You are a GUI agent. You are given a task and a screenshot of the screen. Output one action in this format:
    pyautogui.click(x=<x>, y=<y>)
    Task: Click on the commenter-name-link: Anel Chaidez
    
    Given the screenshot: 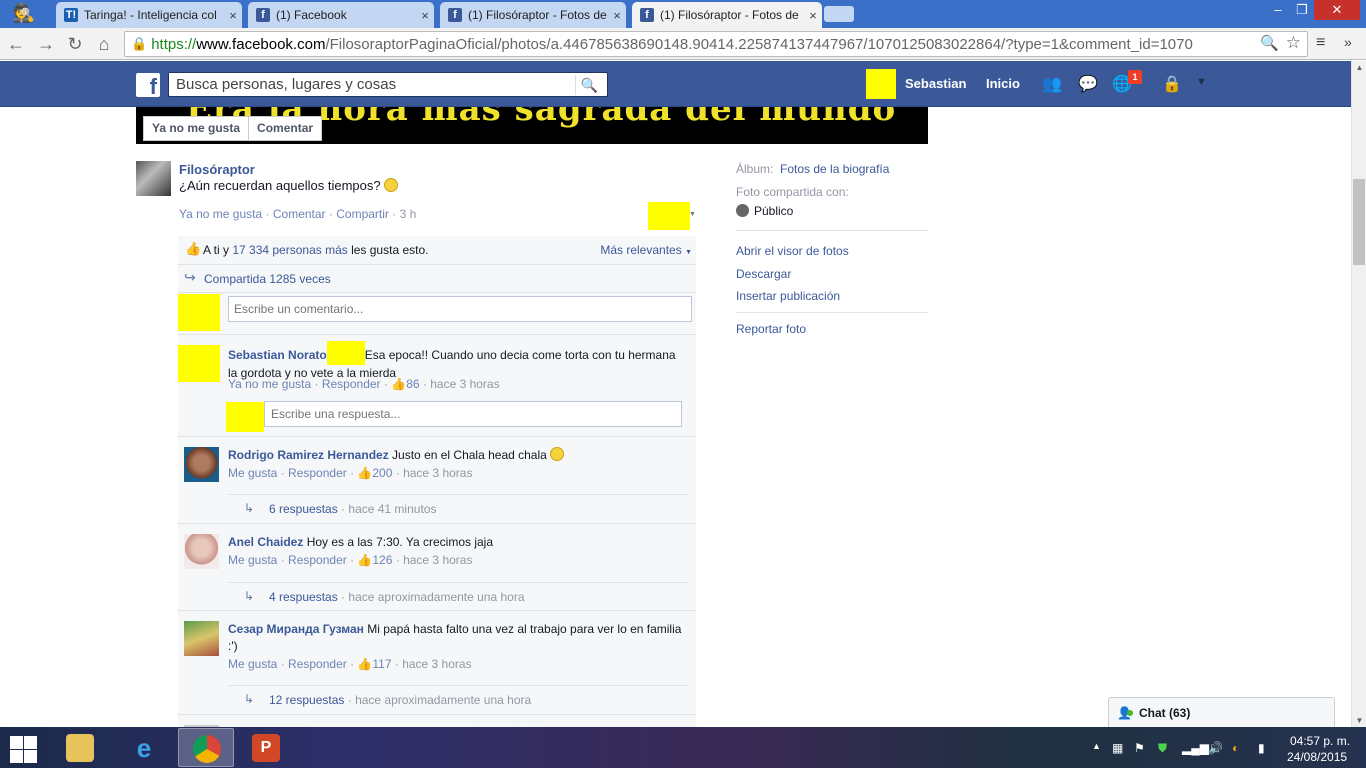 What is the action you would take?
    pyautogui.click(x=265, y=542)
    